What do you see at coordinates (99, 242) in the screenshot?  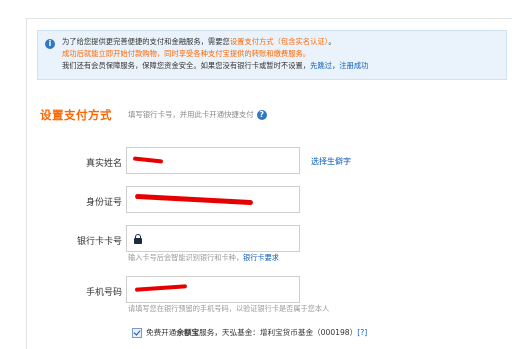 I see `card-number-label: 银行卡卡号` at bounding box center [99, 242].